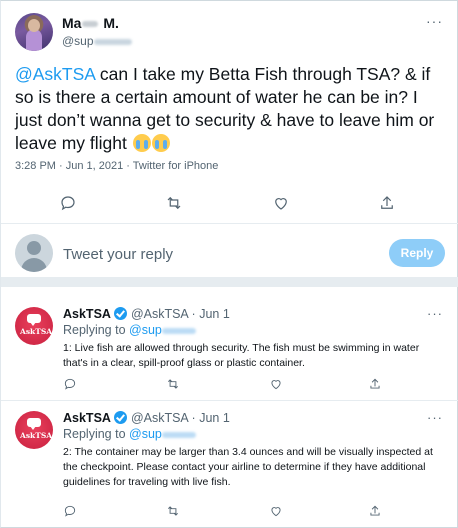  Describe the element at coordinates (78, 41) in the screenshot. I see `author-handle-prefix: @sup` at that location.